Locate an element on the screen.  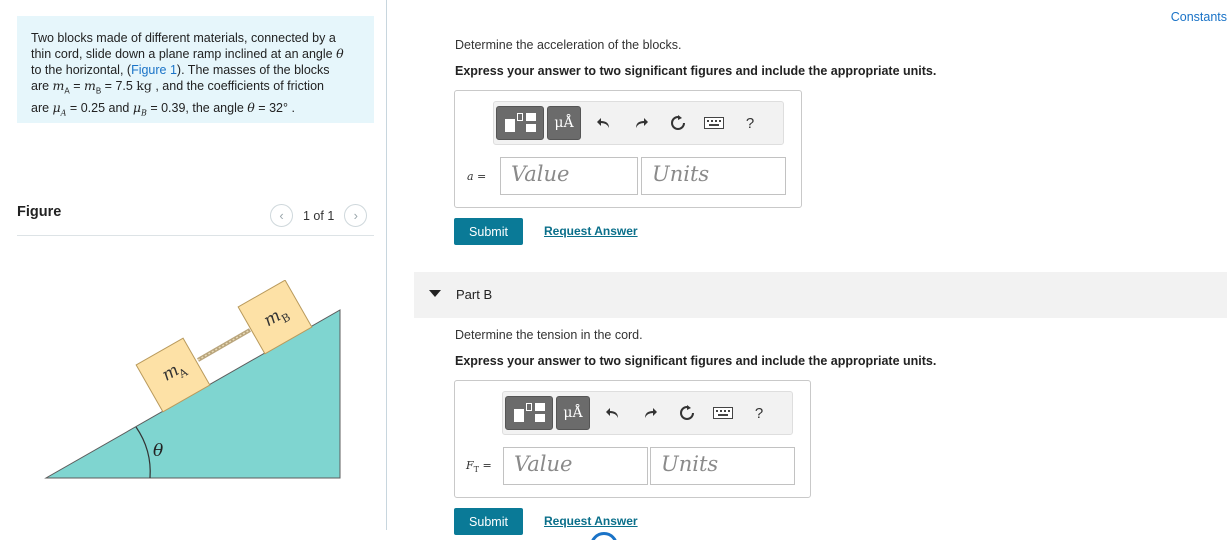
prev-figure-button: ‹ is located at coordinates (281, 215).